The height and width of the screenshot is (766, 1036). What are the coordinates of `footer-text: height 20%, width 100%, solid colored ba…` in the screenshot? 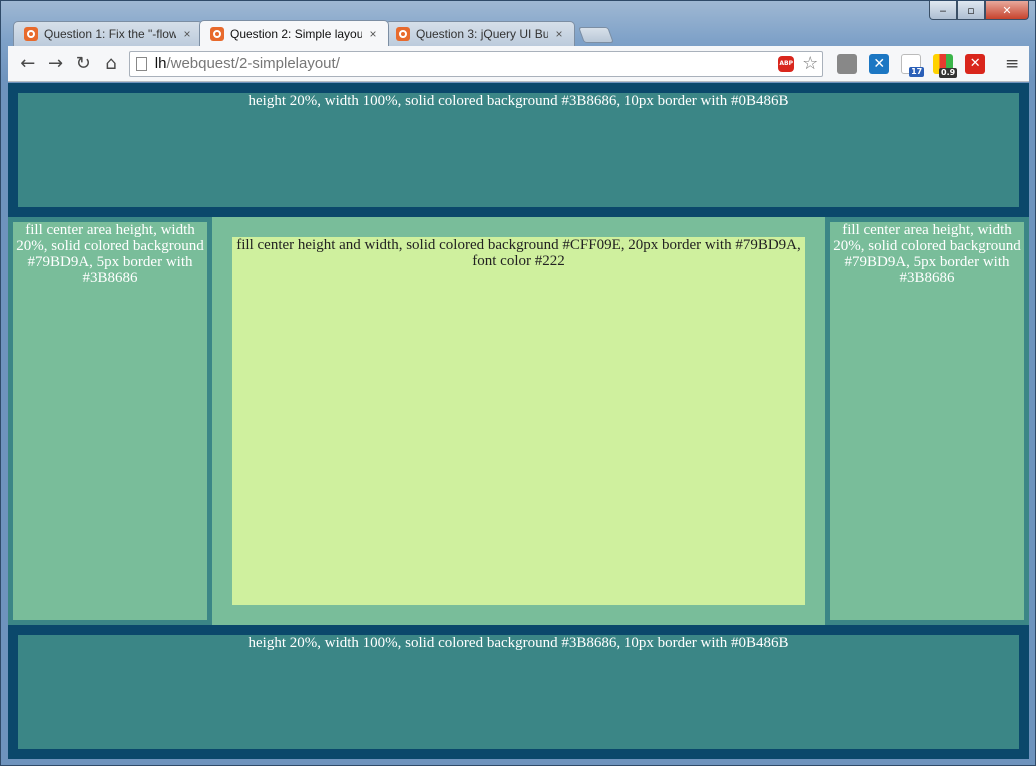 It's located at (518, 643).